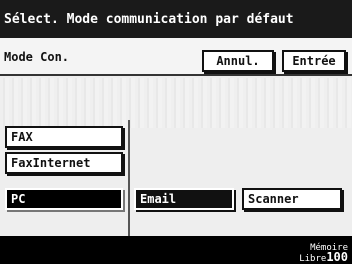 This screenshot has width=352, height=264. Describe the element at coordinates (184, 199) in the screenshot. I see `option-email-button: Email` at that location.